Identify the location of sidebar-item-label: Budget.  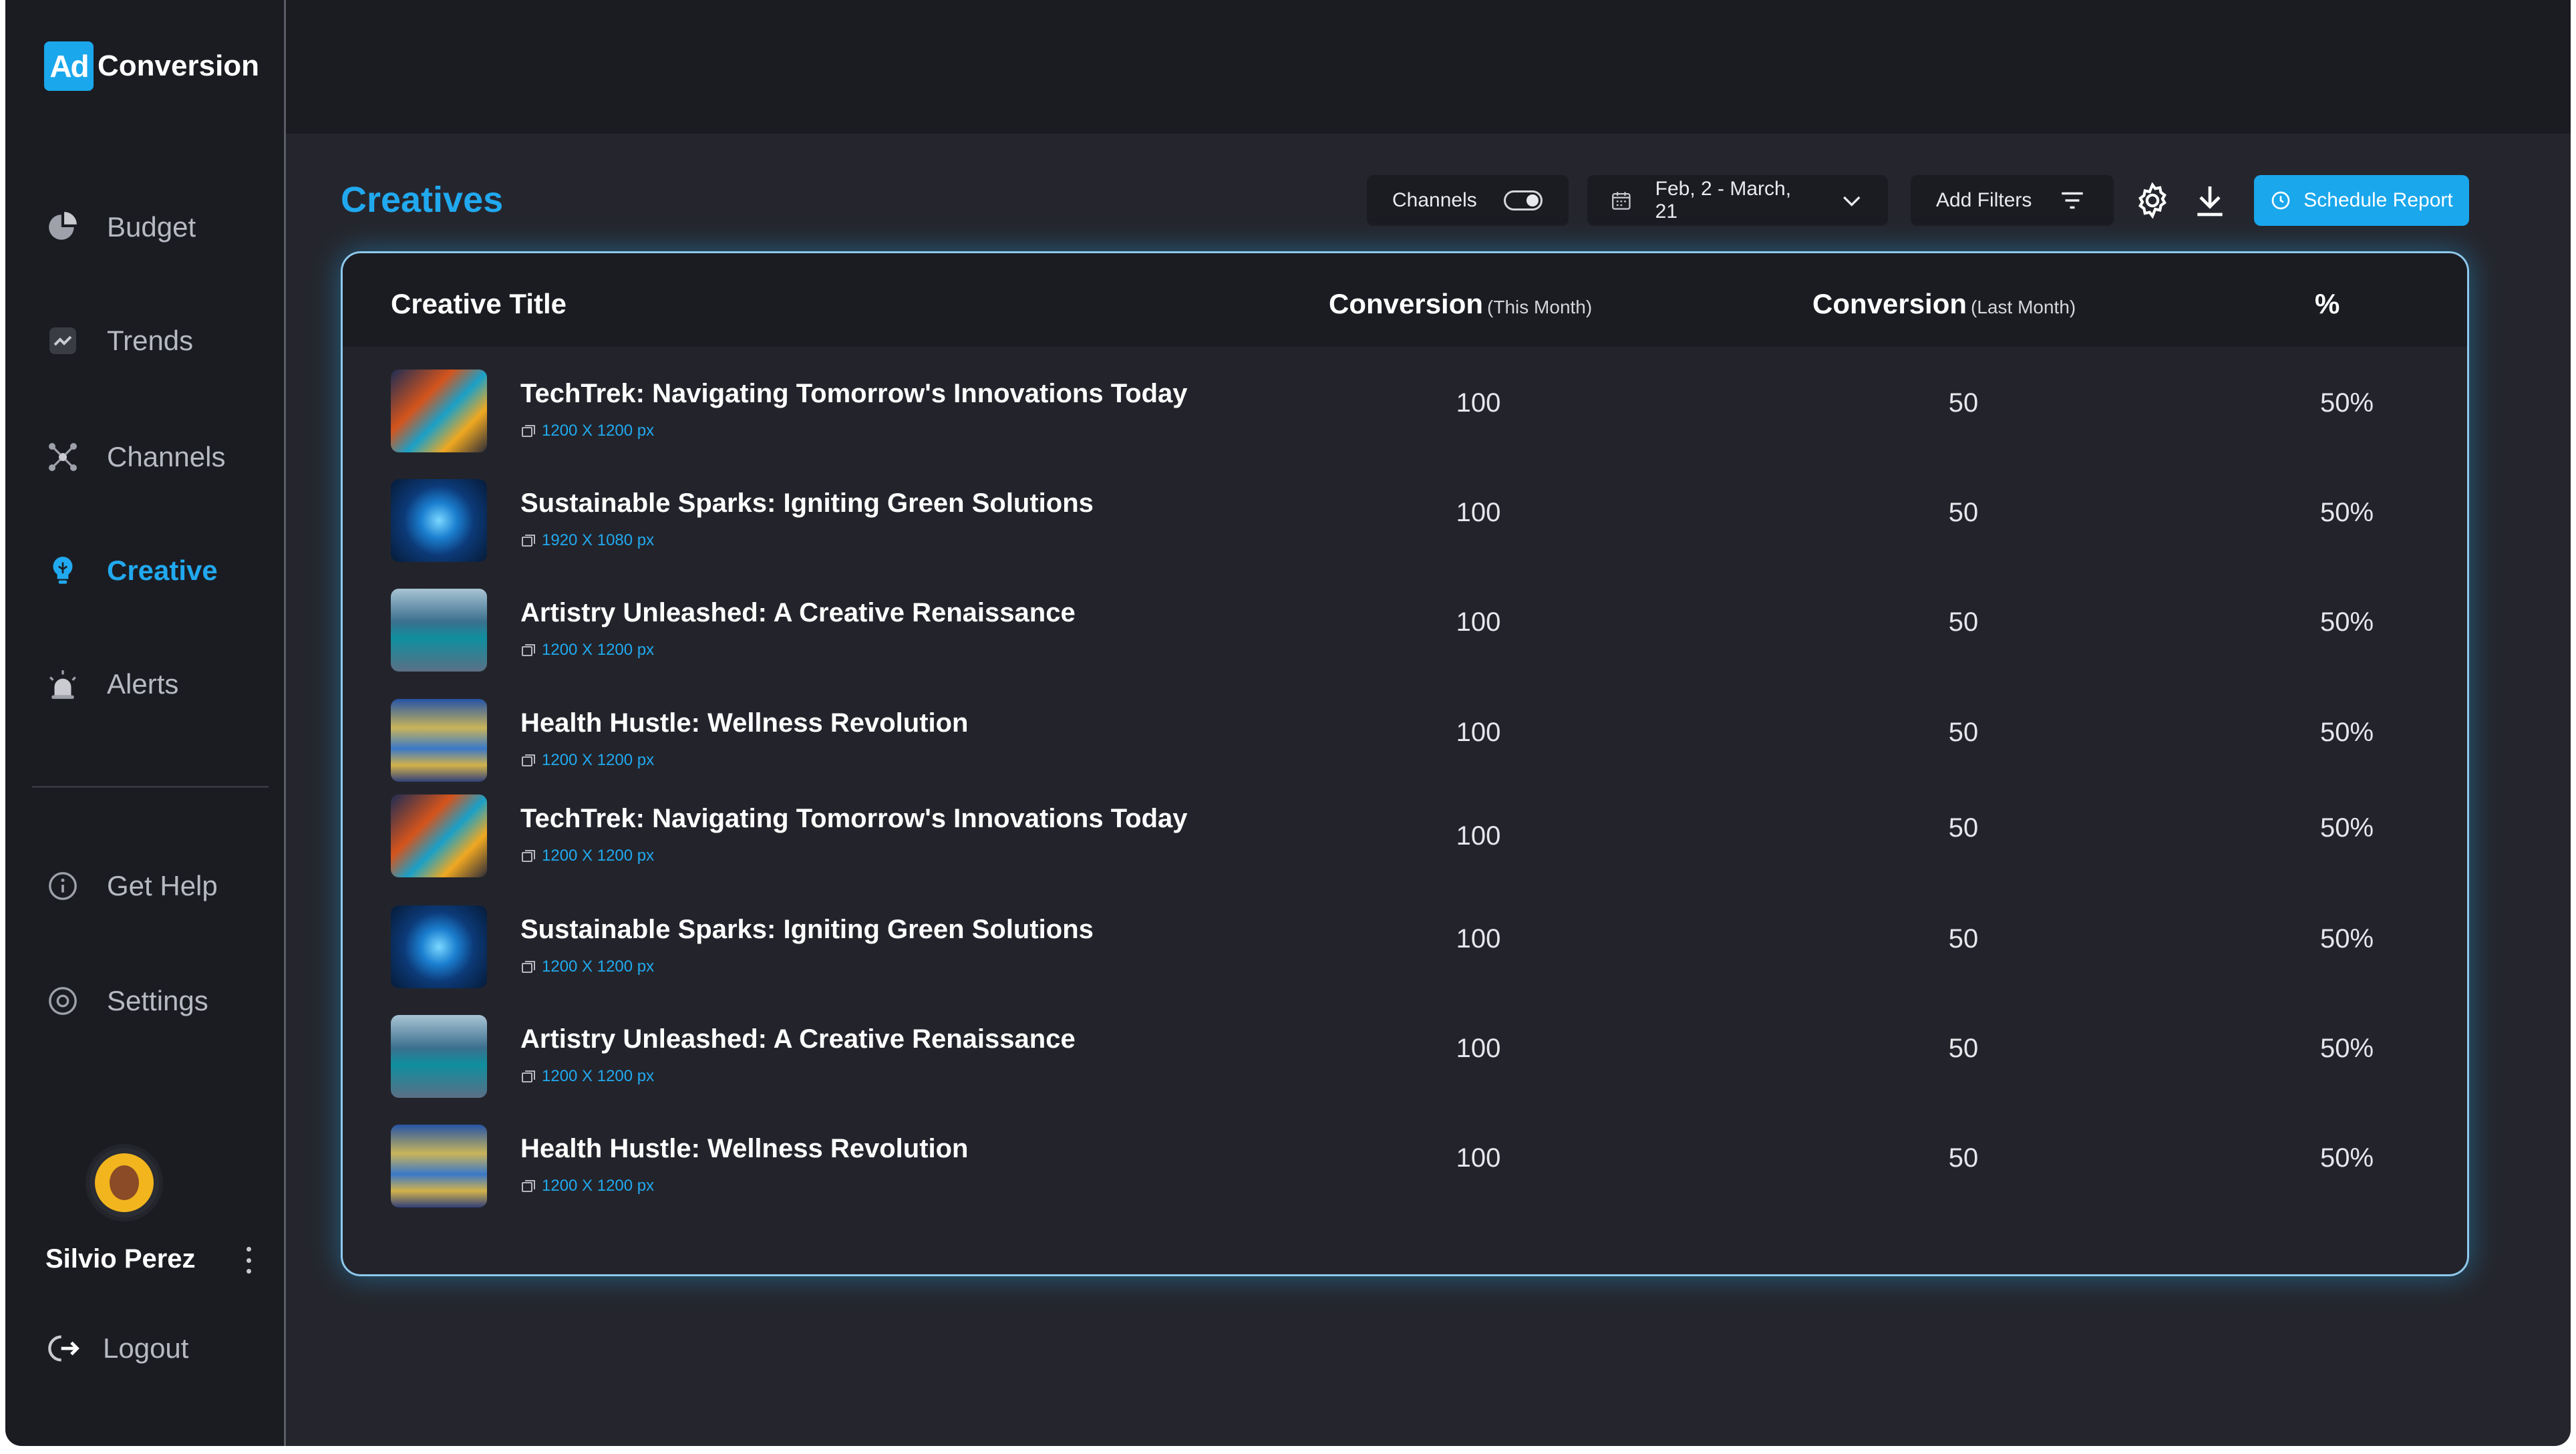
(151, 227).